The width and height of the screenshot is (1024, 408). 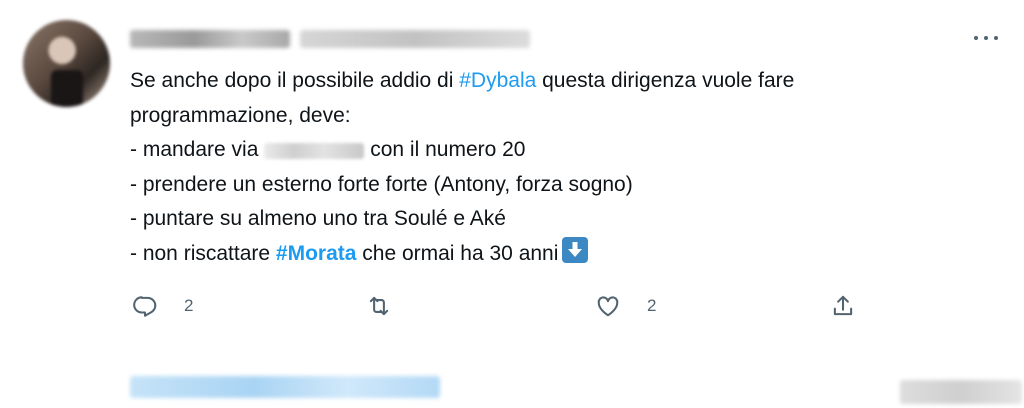 I want to click on text-segment: Se anche dopo il possibile addio di, so click(x=295, y=80).